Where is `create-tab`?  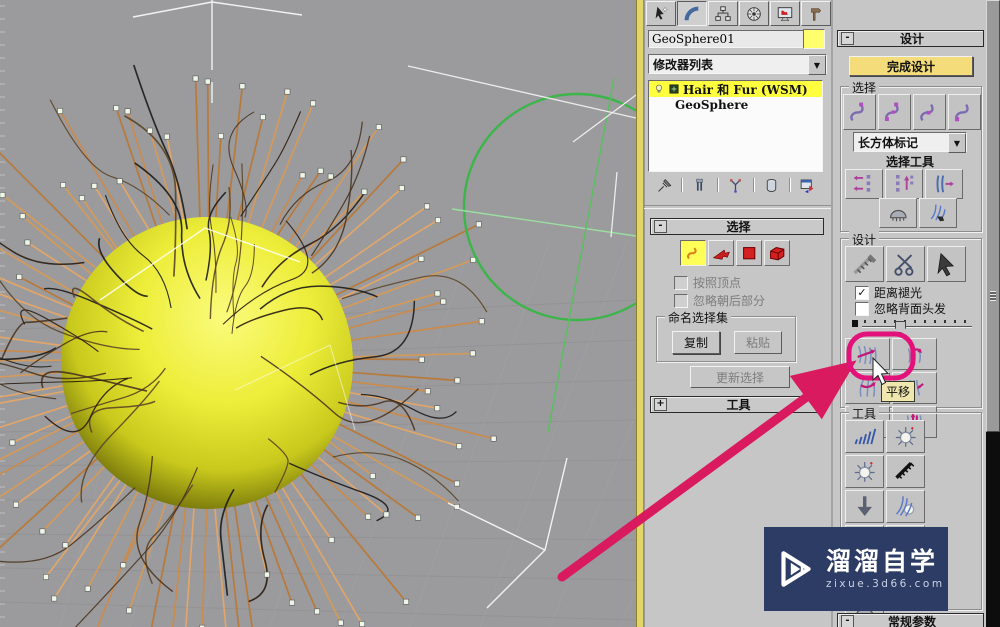 create-tab is located at coordinates (661, 13).